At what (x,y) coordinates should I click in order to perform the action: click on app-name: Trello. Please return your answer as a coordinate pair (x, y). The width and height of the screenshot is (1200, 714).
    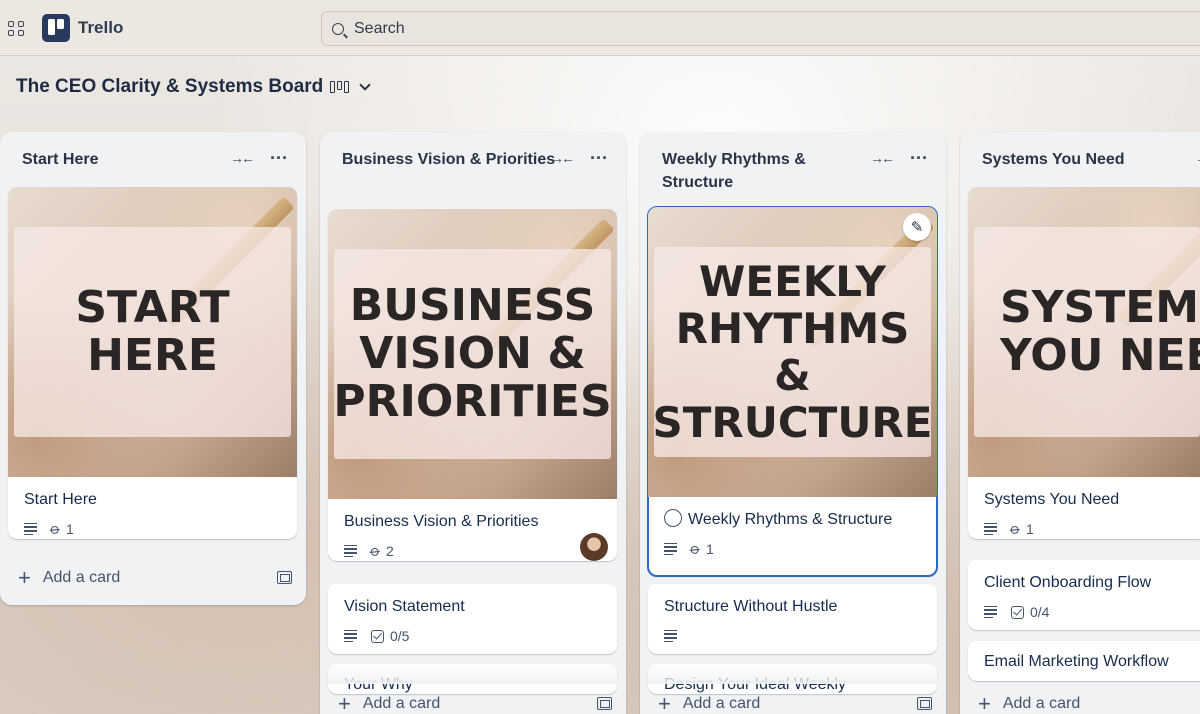
    Looking at the image, I should click on (101, 27).